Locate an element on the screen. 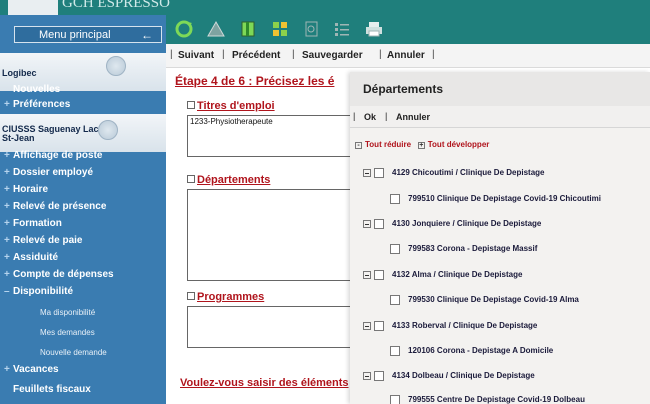  main-menu-button: Menu principal ← is located at coordinates (88, 34).